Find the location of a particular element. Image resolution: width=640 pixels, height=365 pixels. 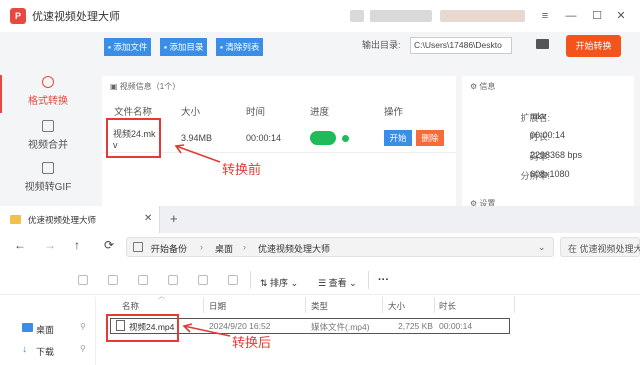

highlight-box-before is located at coordinates (133, 138).